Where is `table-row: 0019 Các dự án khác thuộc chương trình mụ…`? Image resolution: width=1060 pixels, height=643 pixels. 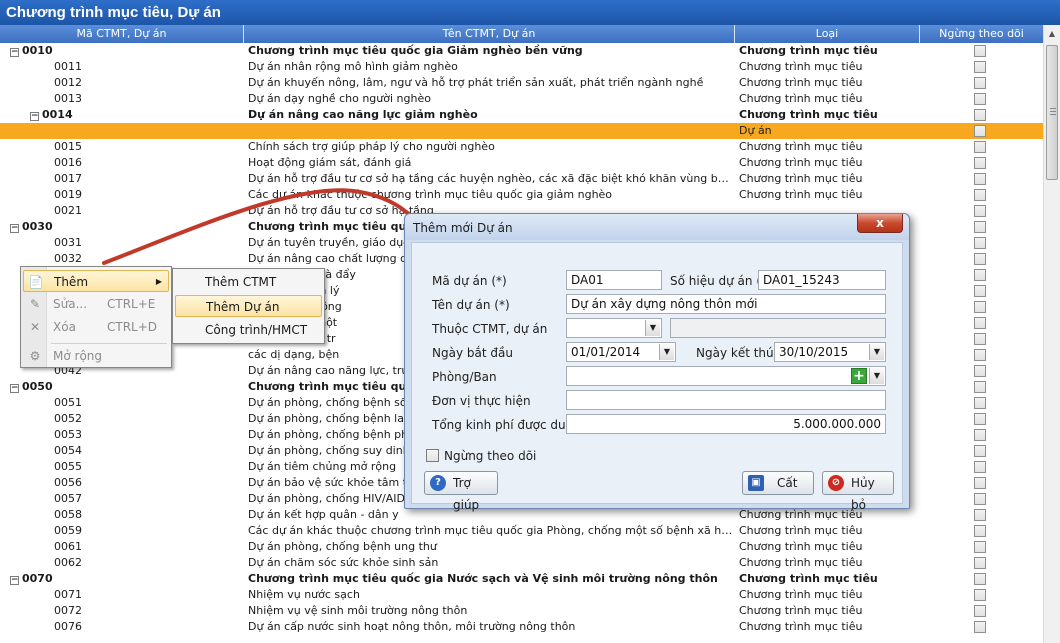
table-row: 0019 Các dự án khác thuộc chương trình mụ… is located at coordinates (521, 195).